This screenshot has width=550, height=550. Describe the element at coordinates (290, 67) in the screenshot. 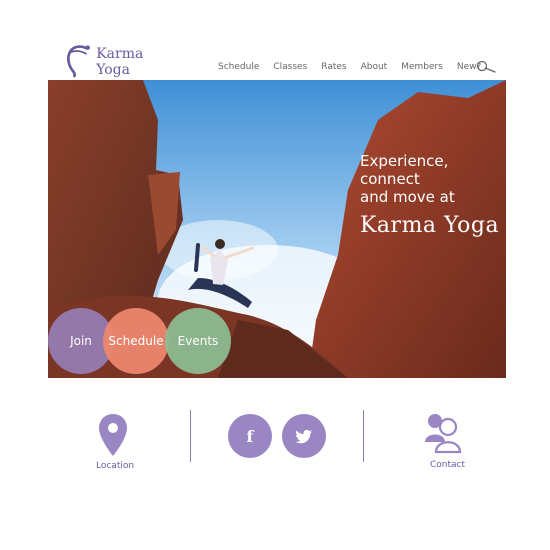

I see `nav-item-classes: Classes` at that location.